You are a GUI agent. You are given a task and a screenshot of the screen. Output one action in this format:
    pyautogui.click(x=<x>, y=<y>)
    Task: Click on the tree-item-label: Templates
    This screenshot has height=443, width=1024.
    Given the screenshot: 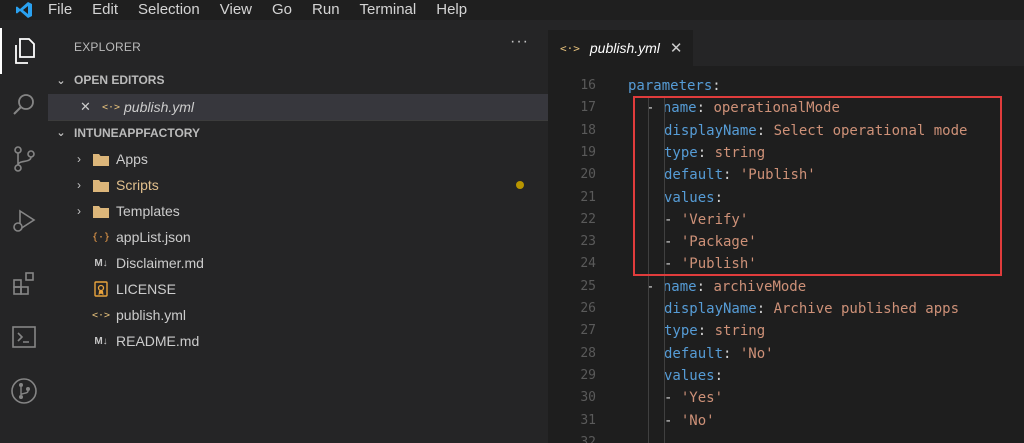 What is the action you would take?
    pyautogui.click(x=148, y=211)
    